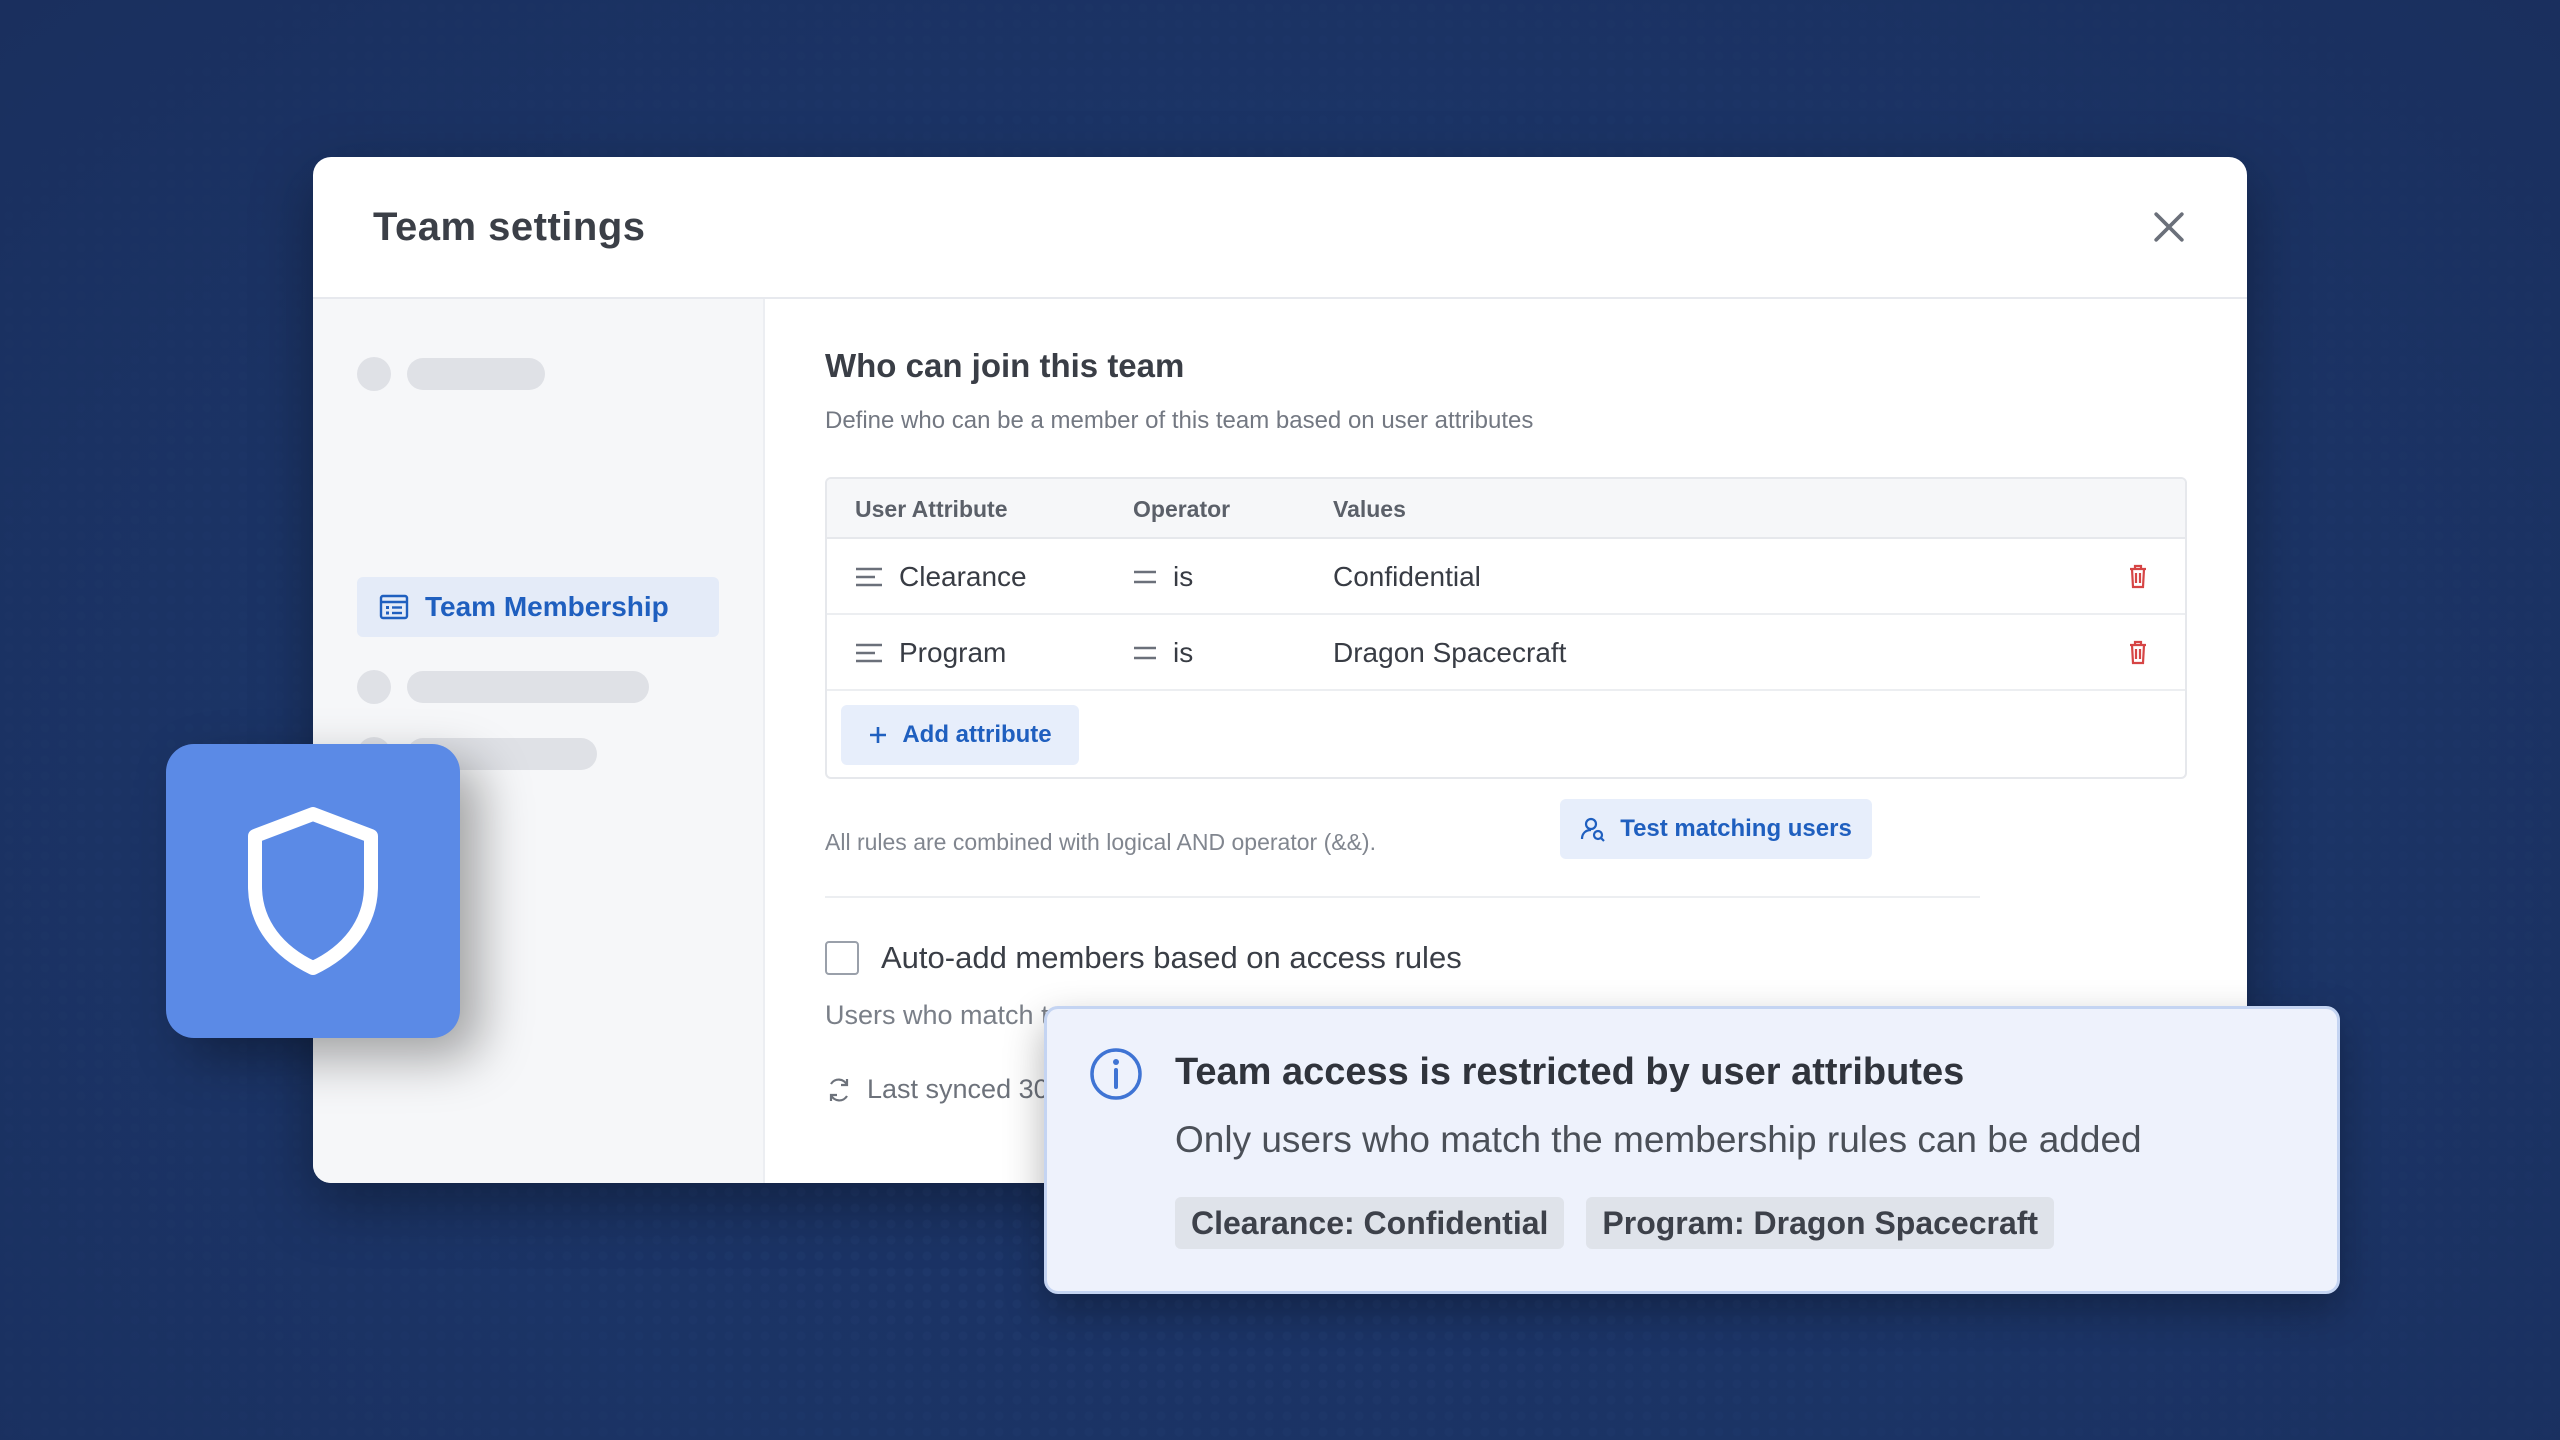 The image size is (2560, 1440). What do you see at coordinates (1593, 829) in the screenshot?
I see `user-search-icon` at bounding box center [1593, 829].